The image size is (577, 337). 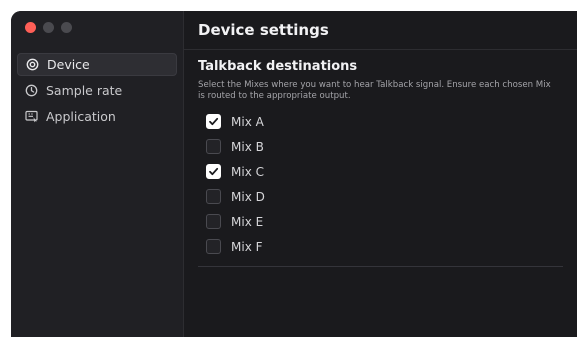 I want to click on mix-row-d: Mix D, so click(x=384, y=196).